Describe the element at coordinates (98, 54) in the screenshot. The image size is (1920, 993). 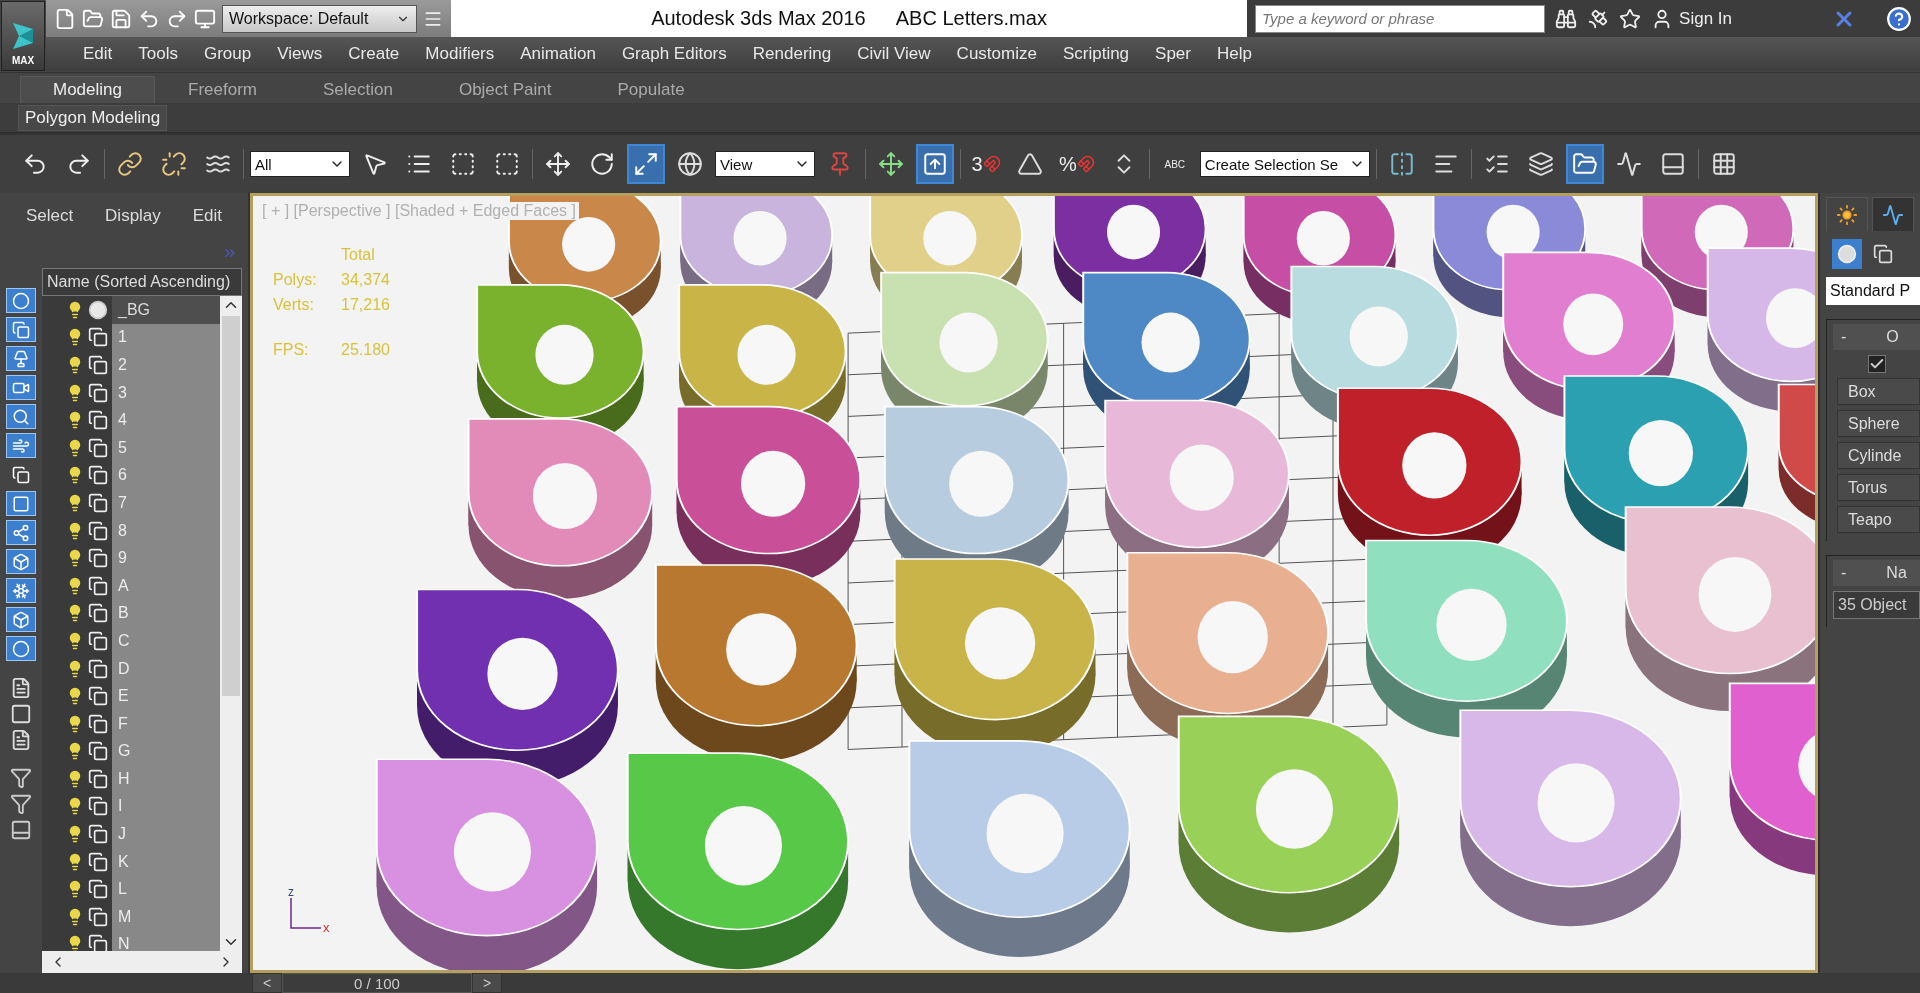
I see `menu-item: Edit` at that location.